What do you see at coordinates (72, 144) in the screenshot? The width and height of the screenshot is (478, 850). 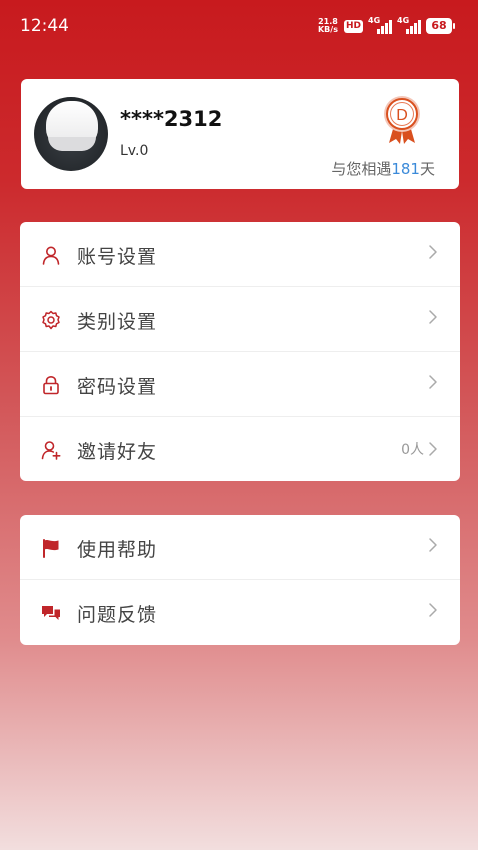 I see `avatar-earbud-base` at bounding box center [72, 144].